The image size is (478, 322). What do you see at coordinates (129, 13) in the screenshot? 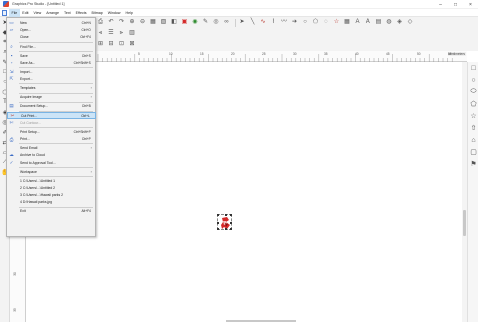
I see `menu-help: Help` at bounding box center [129, 13].